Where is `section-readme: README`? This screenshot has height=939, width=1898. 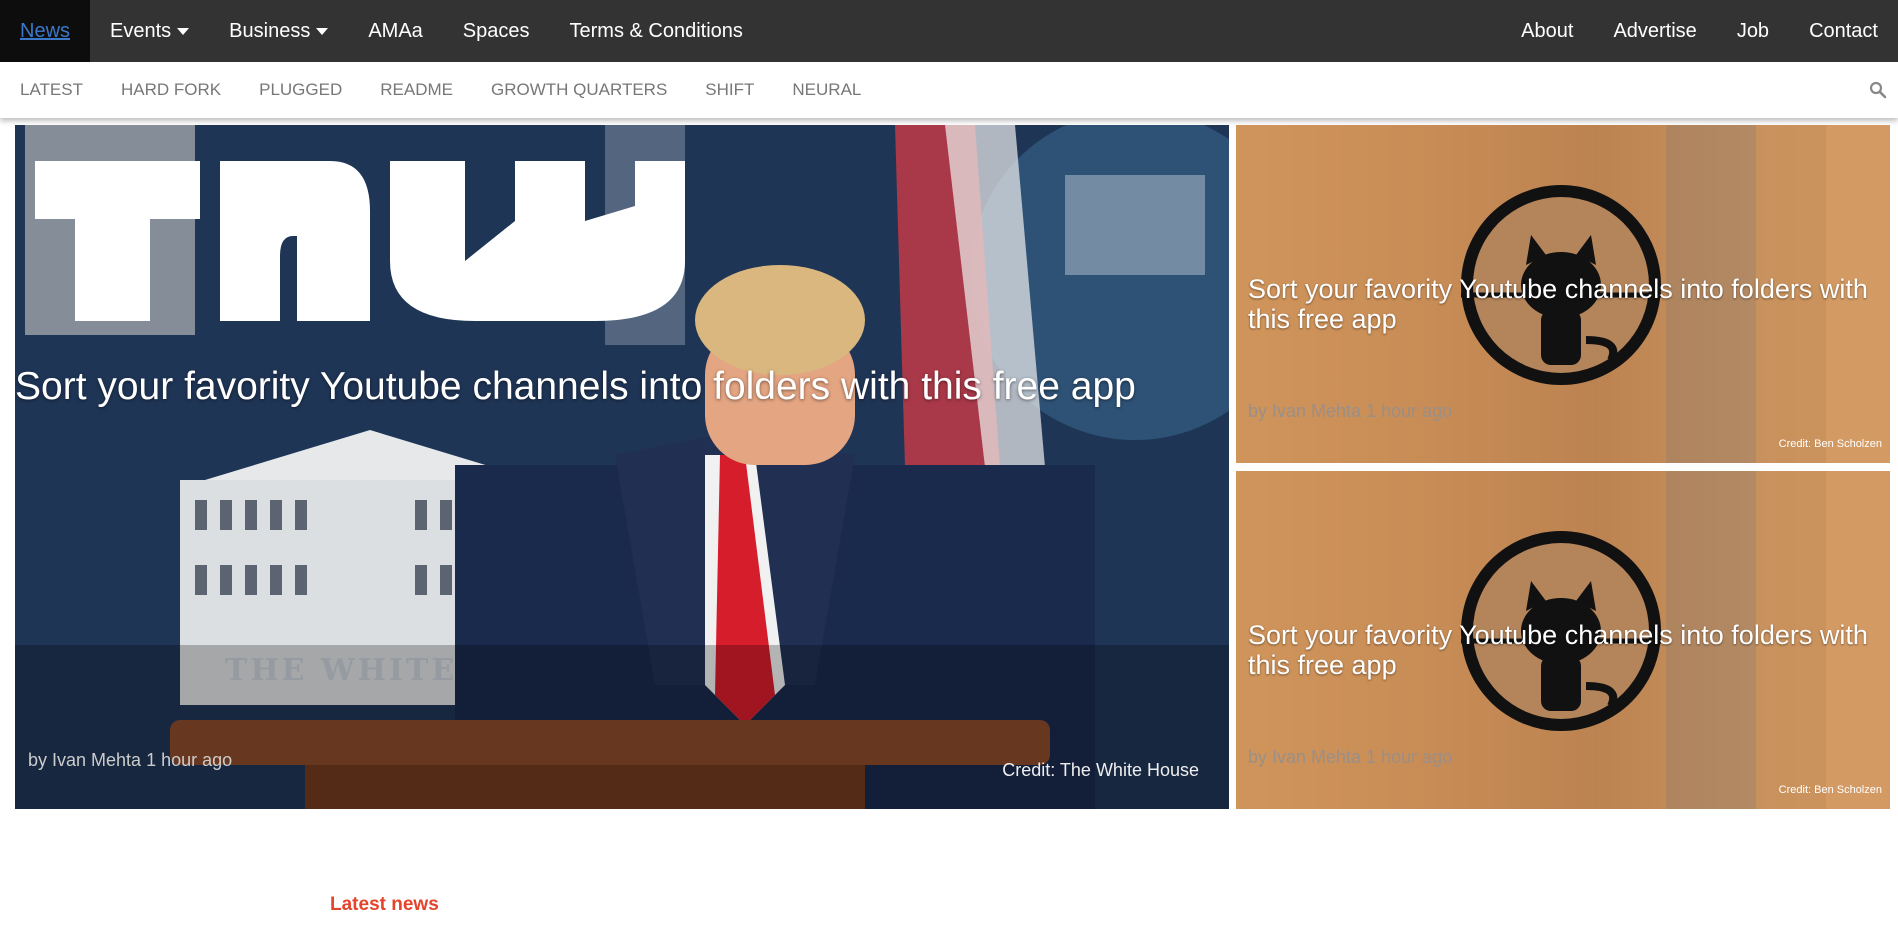 section-readme: README is located at coordinates (415, 90).